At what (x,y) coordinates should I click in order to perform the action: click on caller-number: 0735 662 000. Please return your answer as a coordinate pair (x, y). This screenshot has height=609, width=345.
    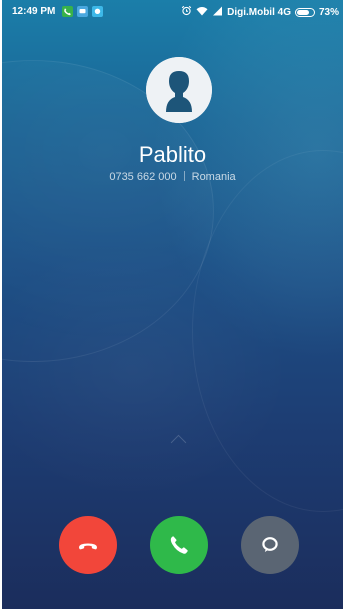
    Looking at the image, I should click on (143, 177).